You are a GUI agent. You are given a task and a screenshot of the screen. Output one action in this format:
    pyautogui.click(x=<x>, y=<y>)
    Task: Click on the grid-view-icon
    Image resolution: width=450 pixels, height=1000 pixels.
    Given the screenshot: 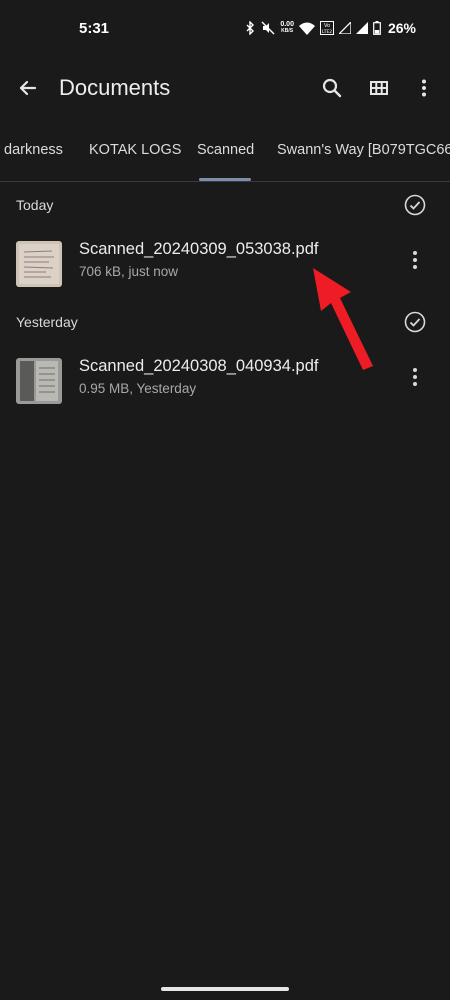 What is the action you would take?
    pyautogui.click(x=379, y=88)
    